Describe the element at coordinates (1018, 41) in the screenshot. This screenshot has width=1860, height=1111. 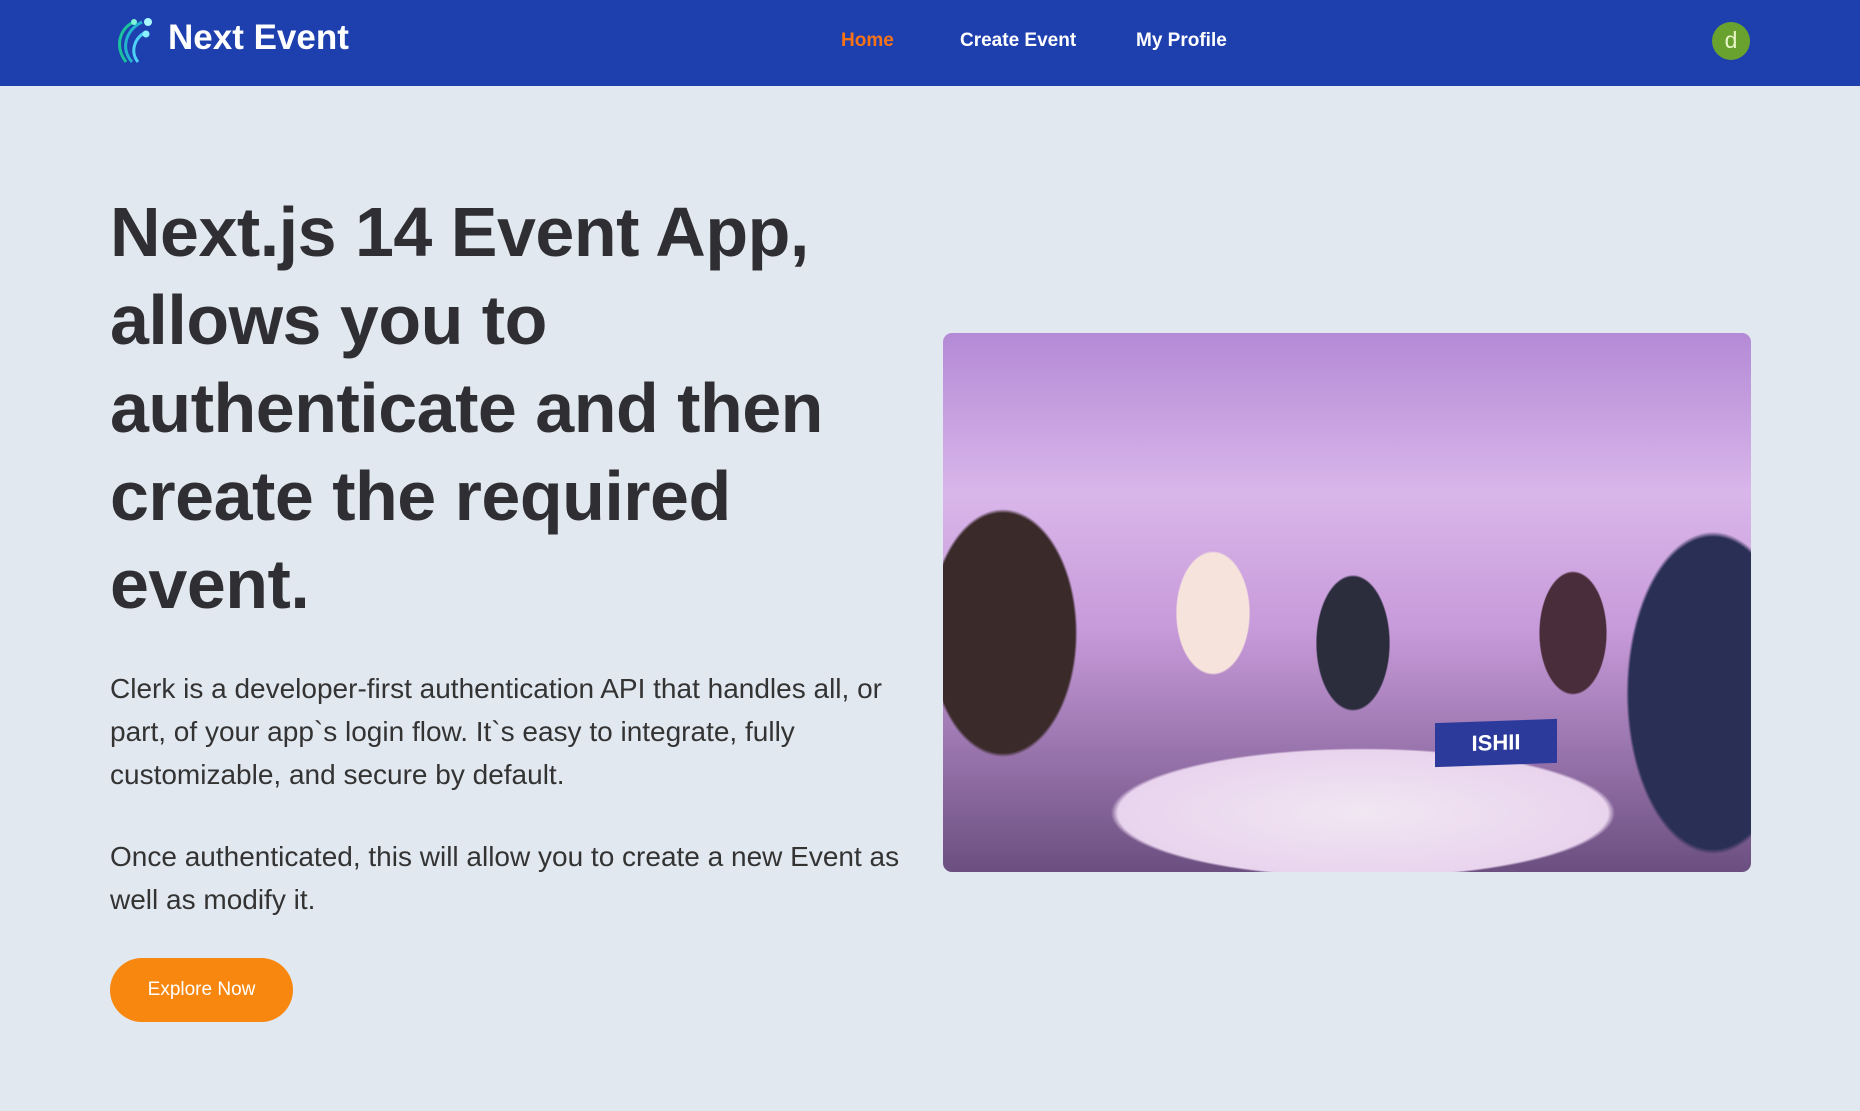
I see `nav-create-event: Create Event` at that location.